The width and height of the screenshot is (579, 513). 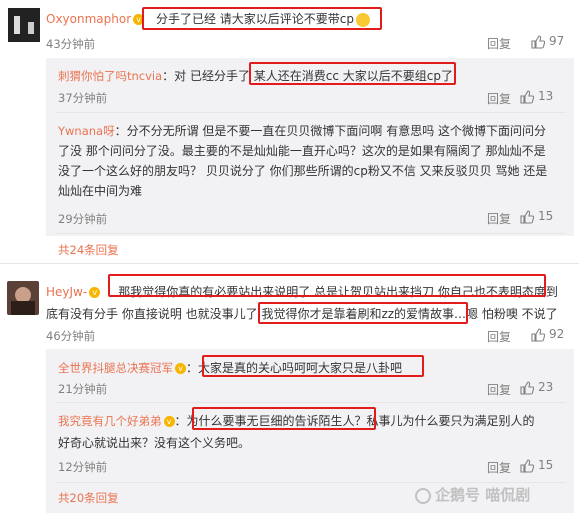 I want to click on like-button: 13, so click(x=536, y=96).